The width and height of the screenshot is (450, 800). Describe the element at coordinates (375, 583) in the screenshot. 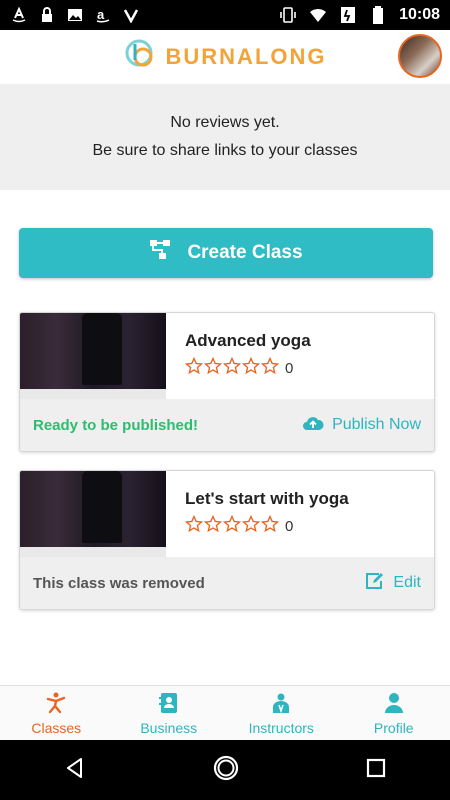

I see `edit-icon` at that location.